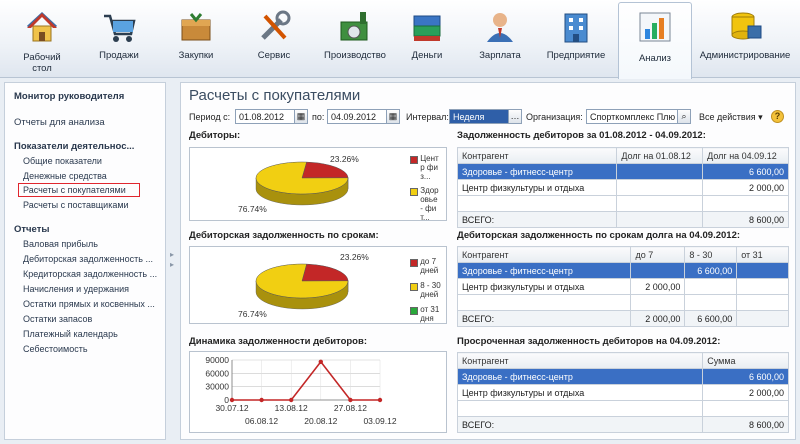 Image resolution: width=800 pixels, height=444 pixels. I want to click on column-header: до 7, so click(658, 254).